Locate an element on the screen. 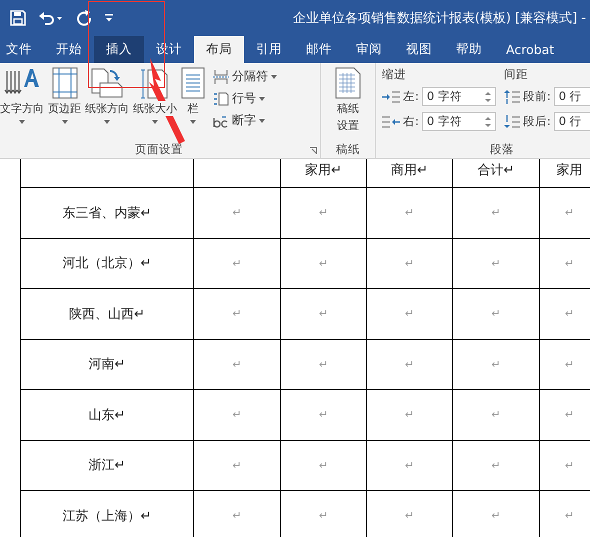  group-label: 稿纸 is located at coordinates (348, 149).